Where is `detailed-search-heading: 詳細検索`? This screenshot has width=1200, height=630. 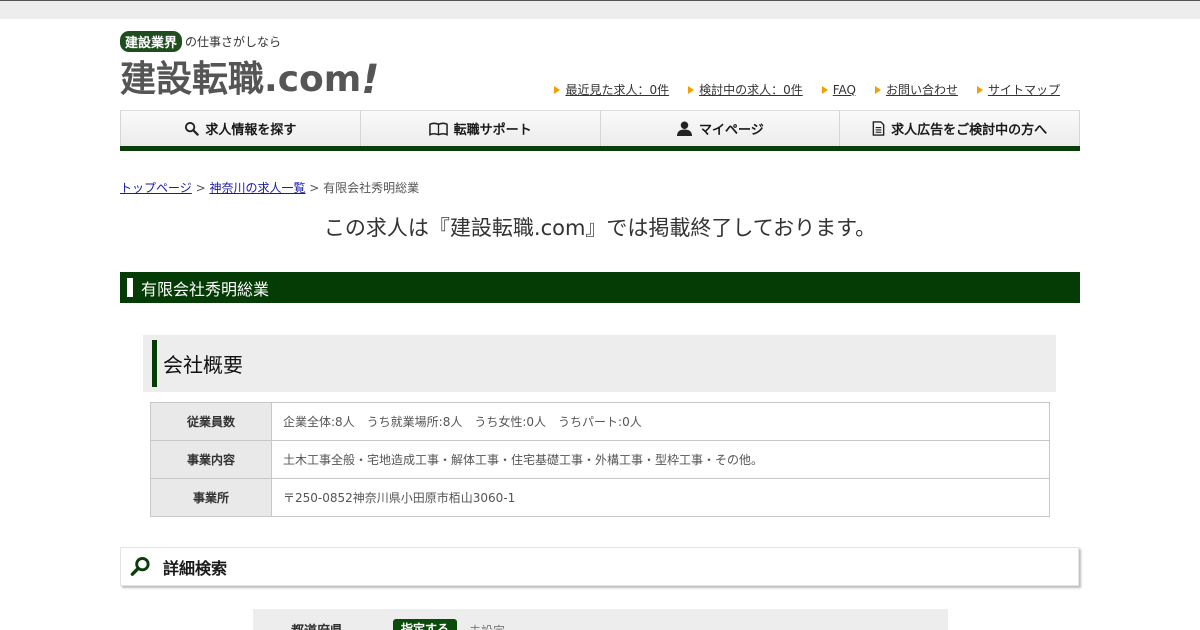 detailed-search-heading: 詳細検索 is located at coordinates (599, 566).